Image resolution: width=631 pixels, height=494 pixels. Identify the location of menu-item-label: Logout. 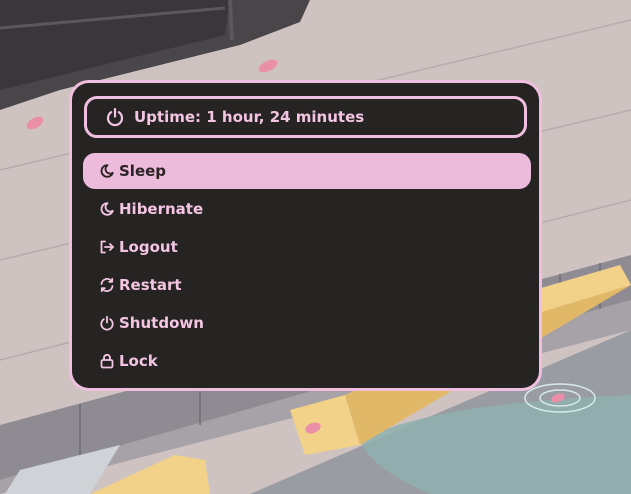
(148, 247).